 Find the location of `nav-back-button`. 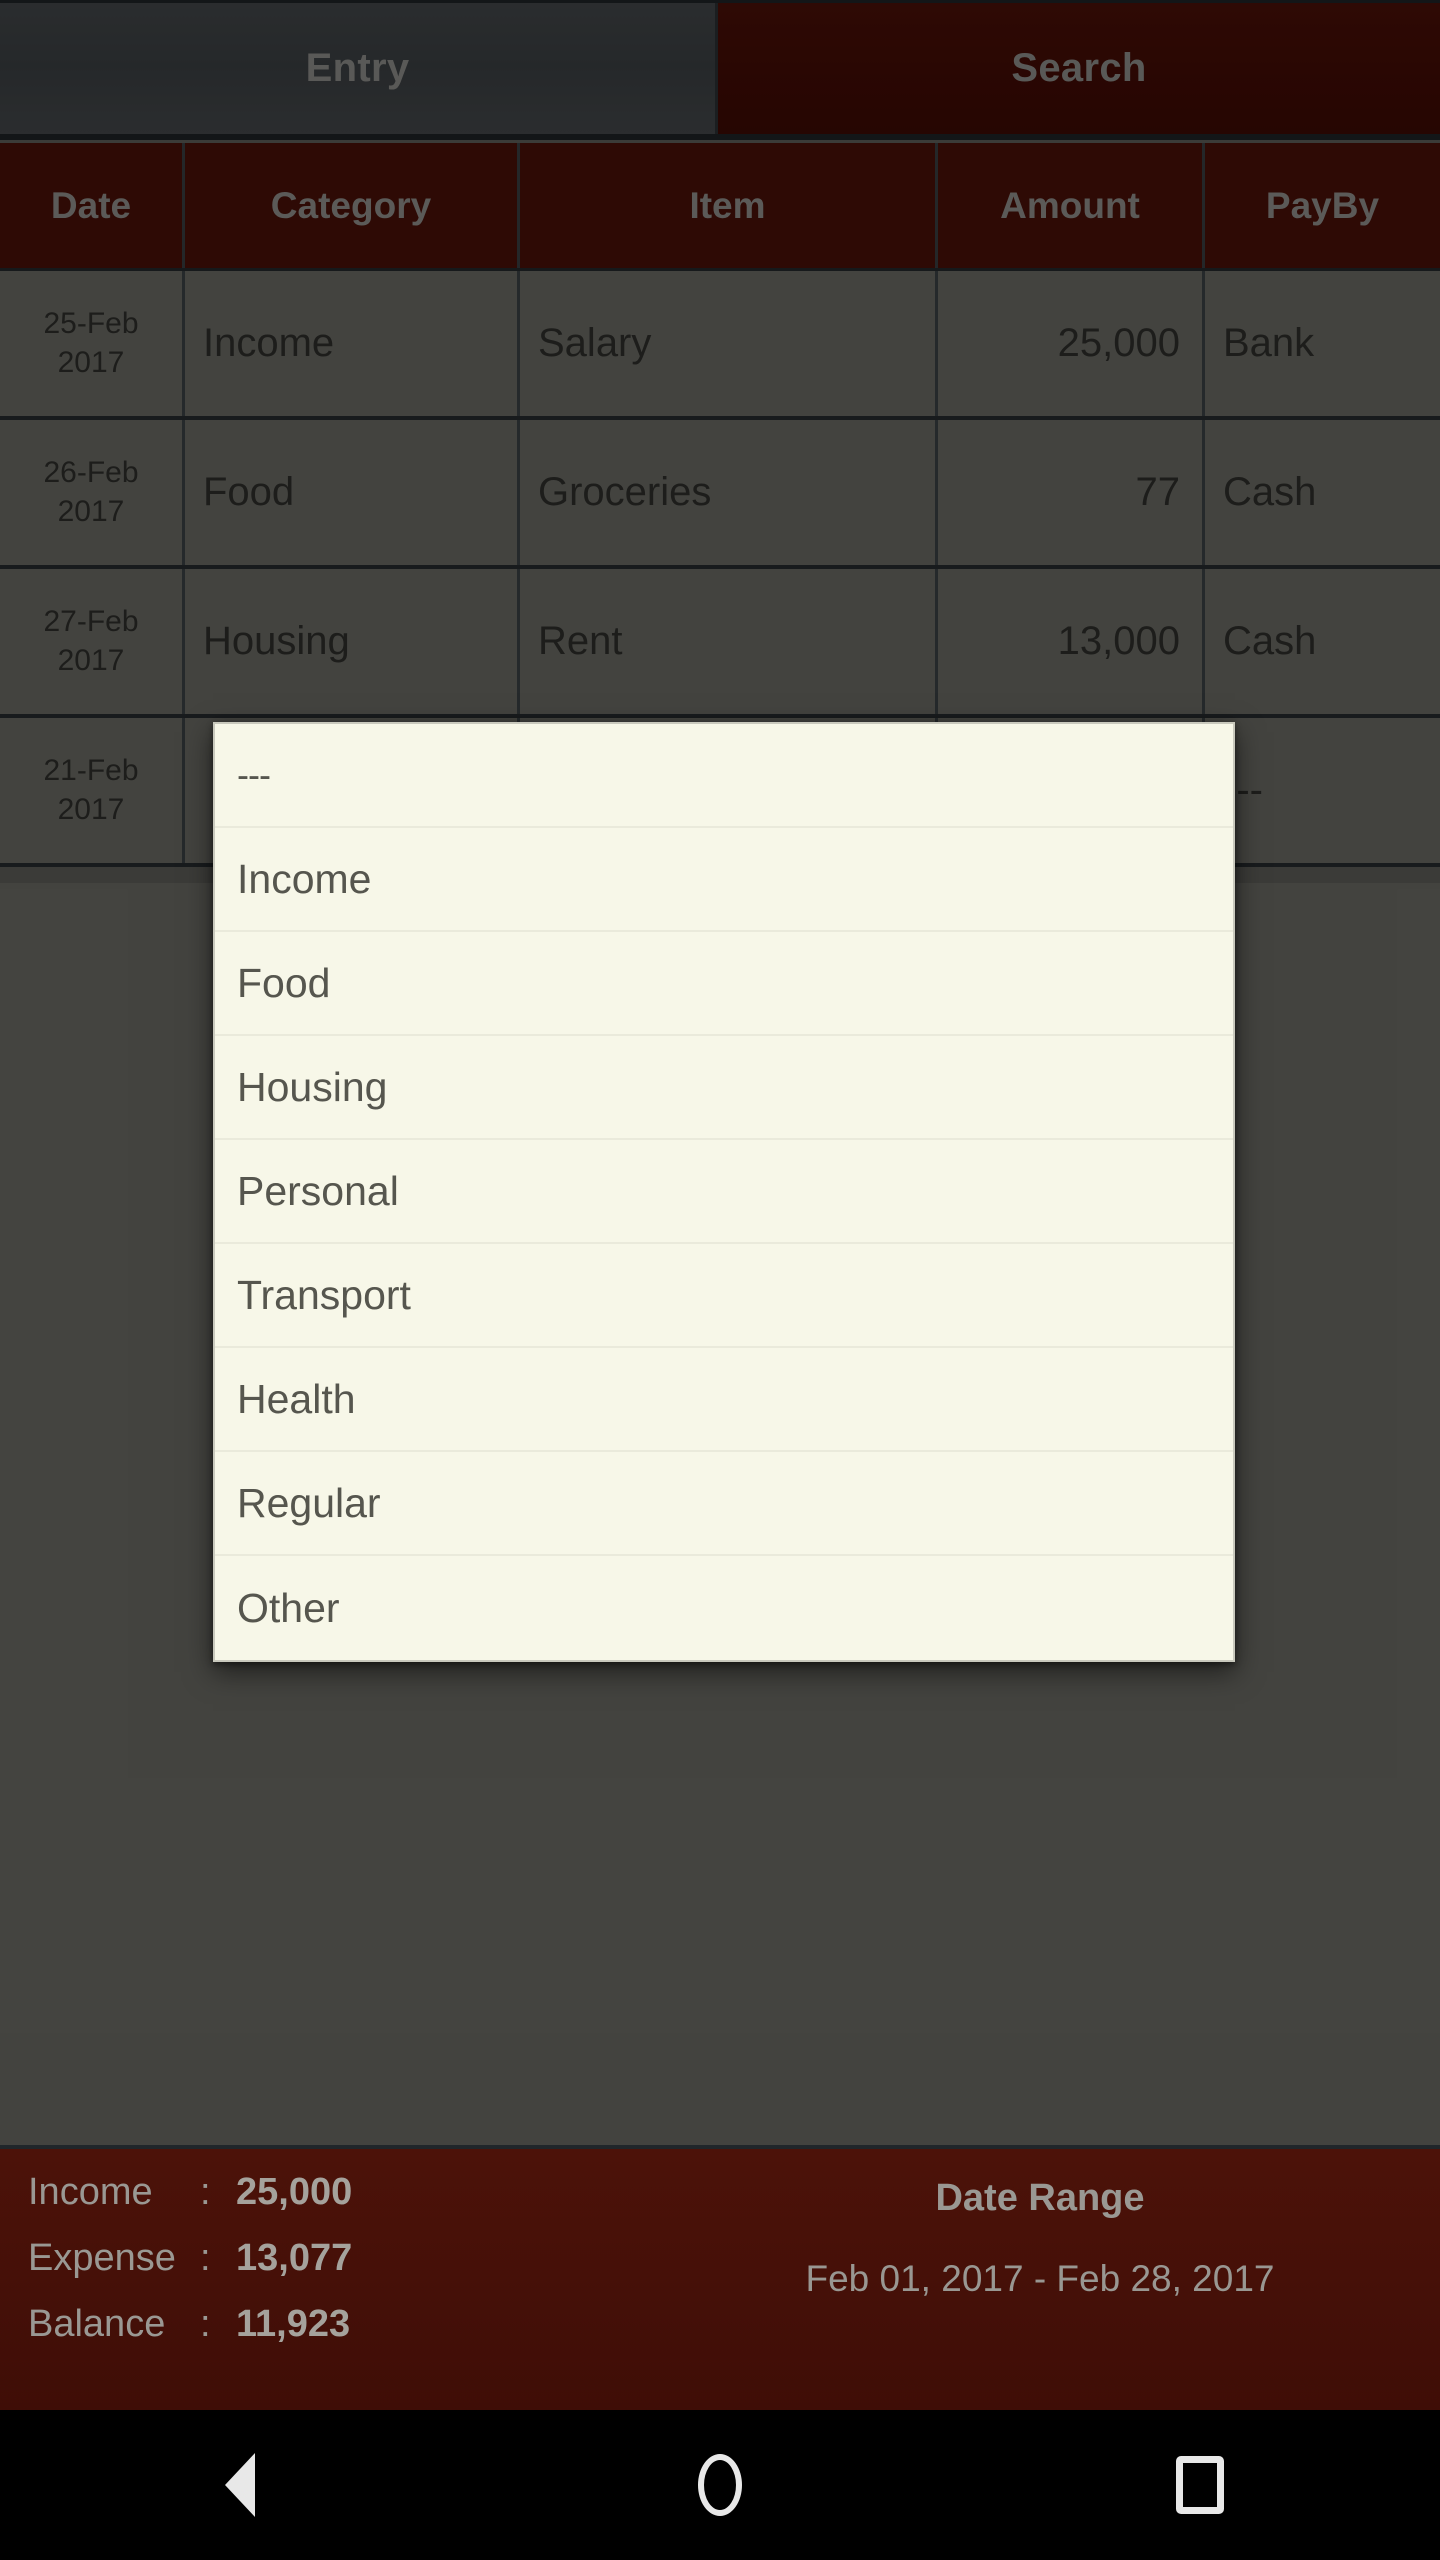

nav-back-button is located at coordinates (240, 2485).